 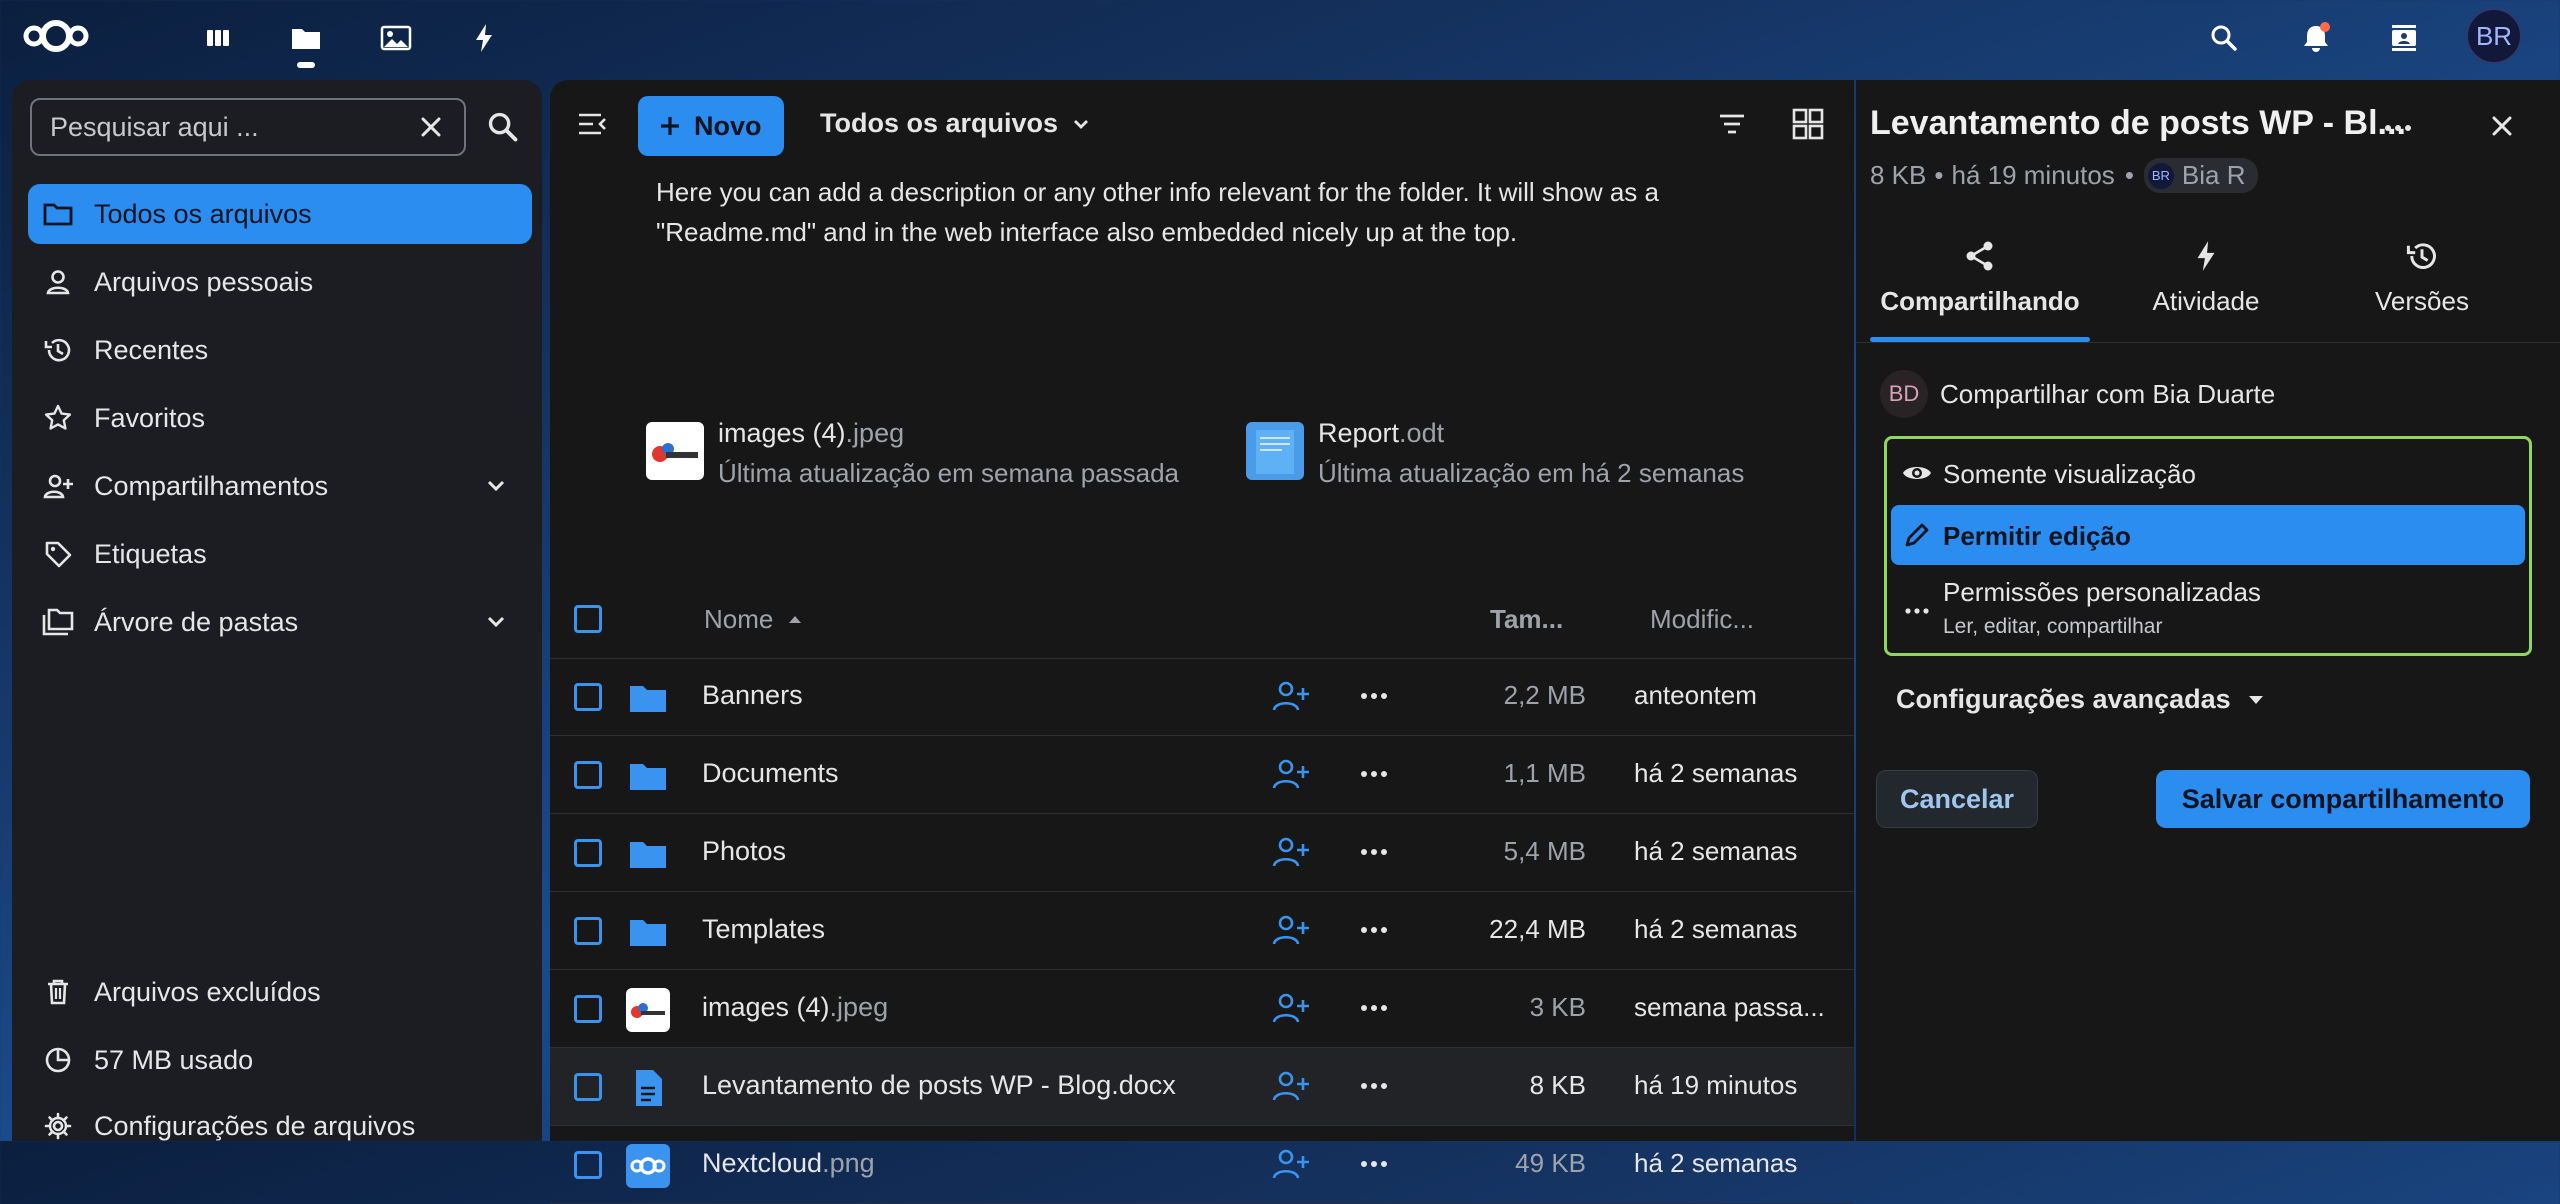 What do you see at coordinates (2200, 175) in the screenshot?
I see `owner-chip: BR Bia R` at bounding box center [2200, 175].